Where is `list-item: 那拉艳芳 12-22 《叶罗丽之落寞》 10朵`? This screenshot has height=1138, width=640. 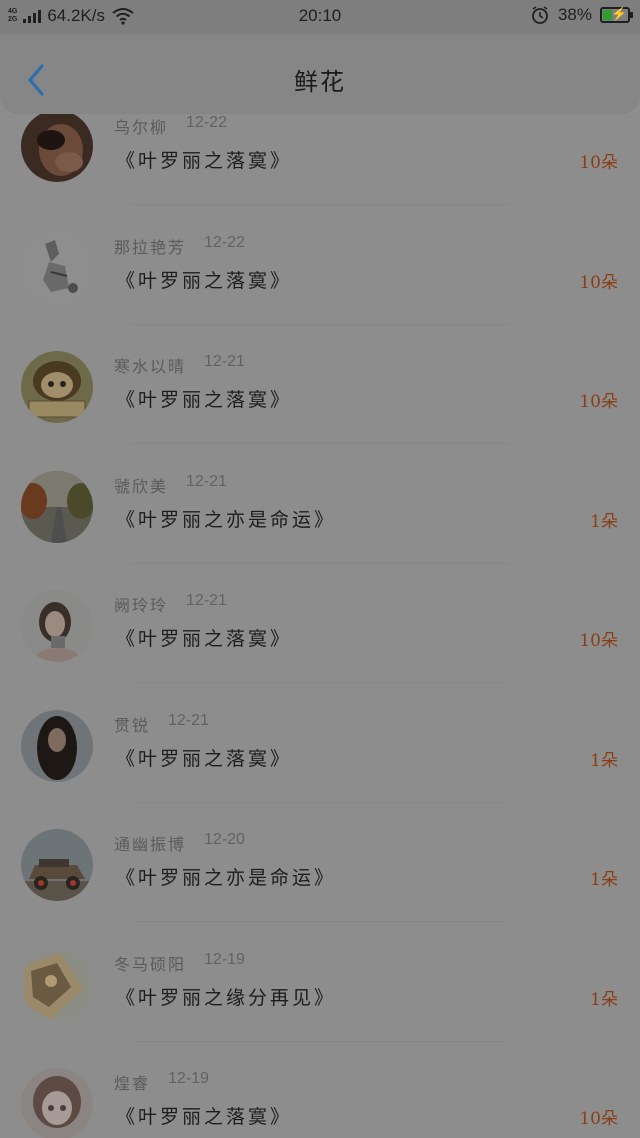 list-item: 那拉艳芳 12-22 《叶罗丽之落寞》 10朵 is located at coordinates (320, 291).